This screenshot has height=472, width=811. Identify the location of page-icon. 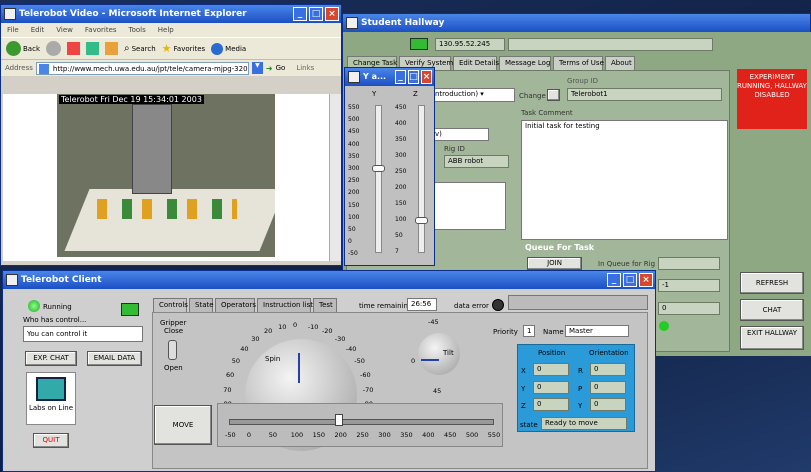
(43, 68).